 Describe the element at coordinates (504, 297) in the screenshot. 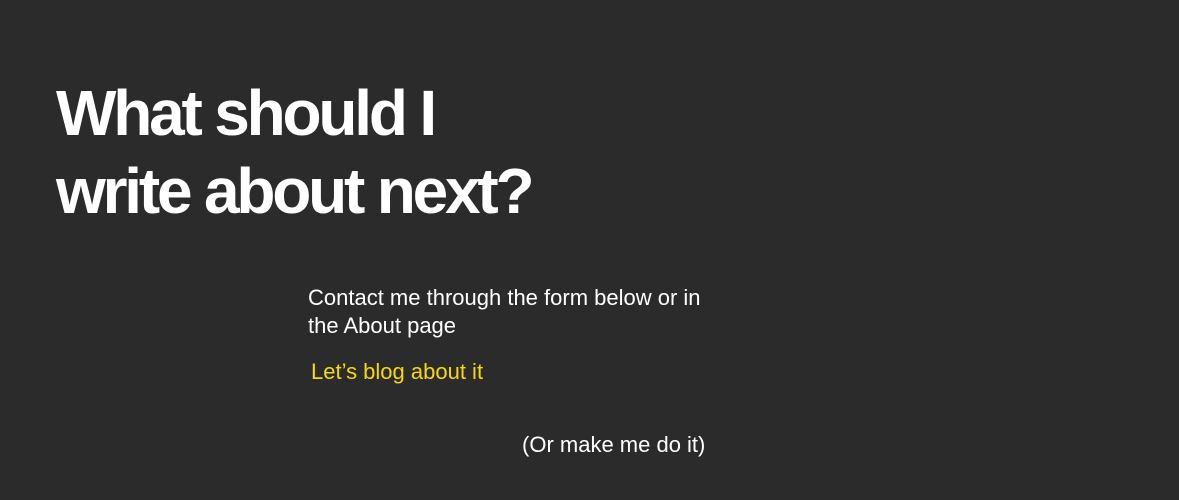

I see `contact-description-line-1: Contact me through the form below or in` at that location.